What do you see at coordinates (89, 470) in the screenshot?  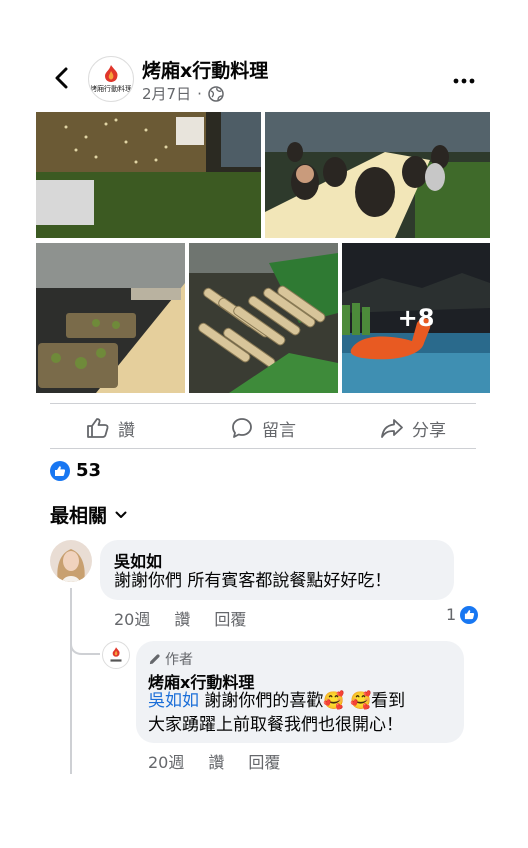 I see `reaction-count: 53` at bounding box center [89, 470].